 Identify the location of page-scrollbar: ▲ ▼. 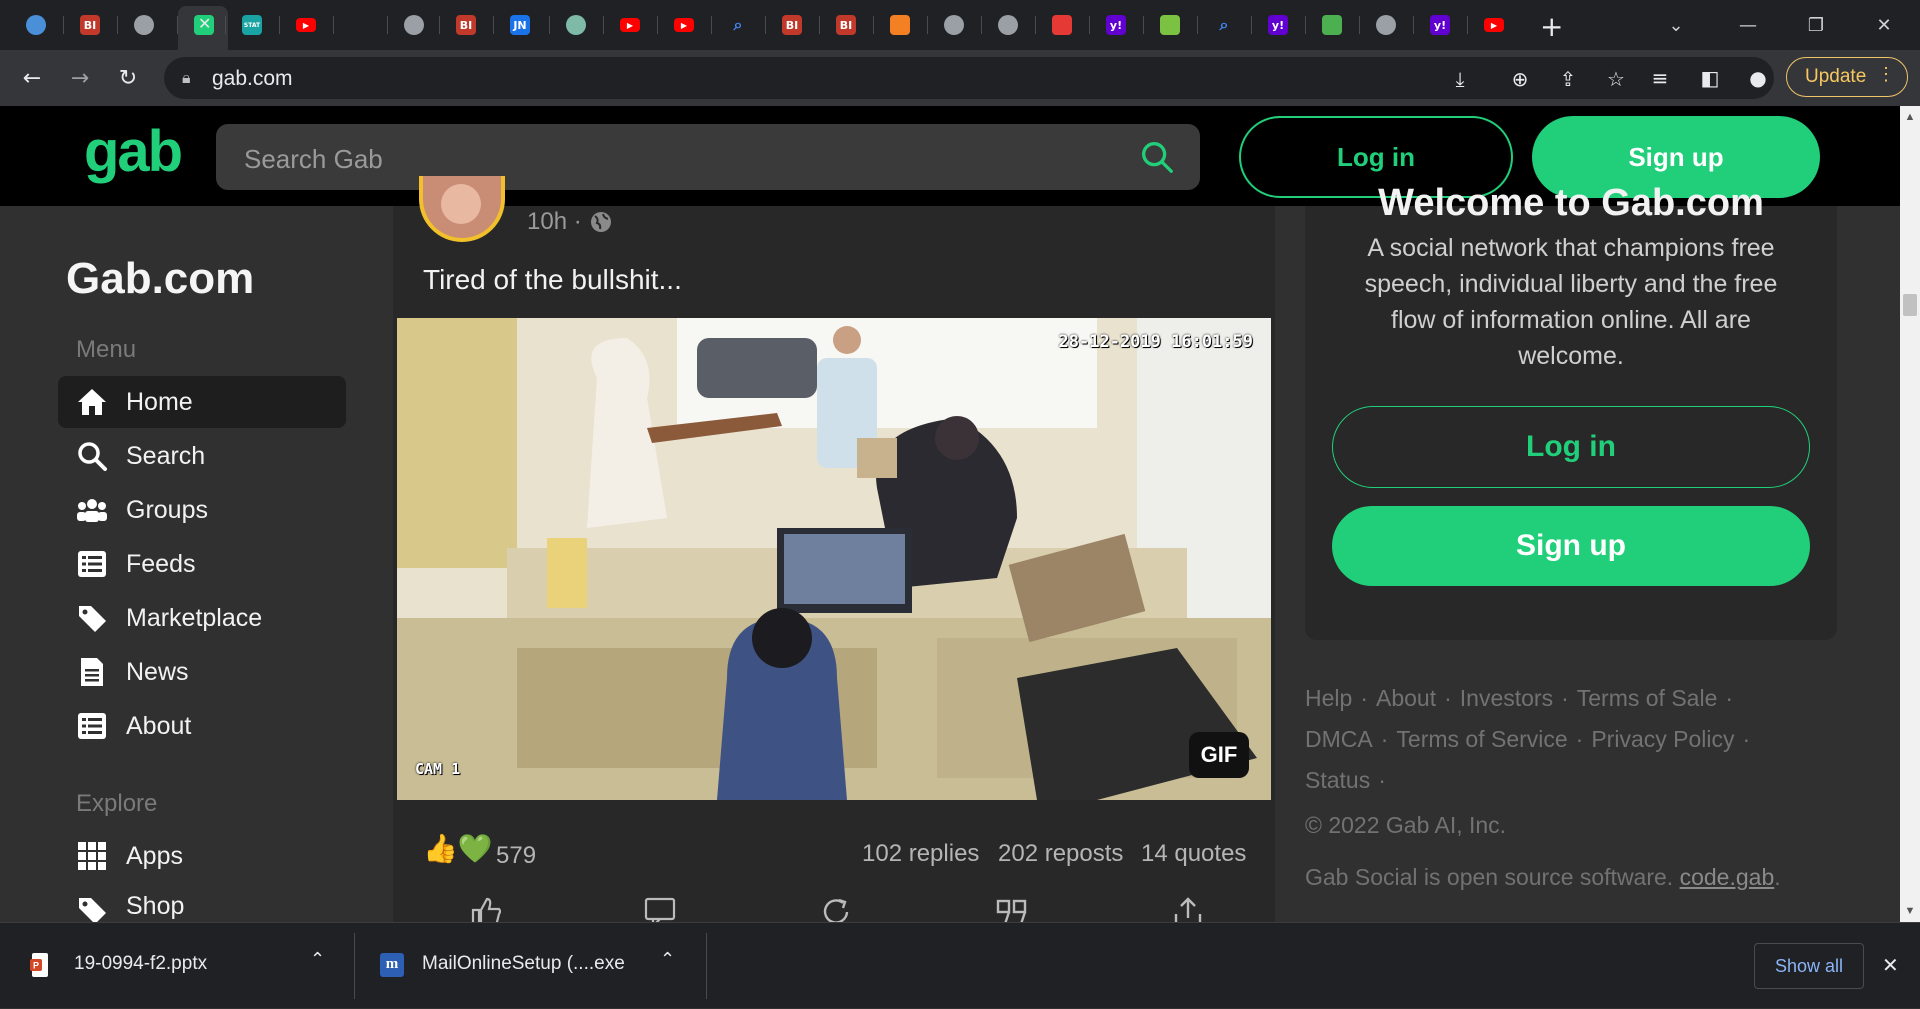
(1910, 514).